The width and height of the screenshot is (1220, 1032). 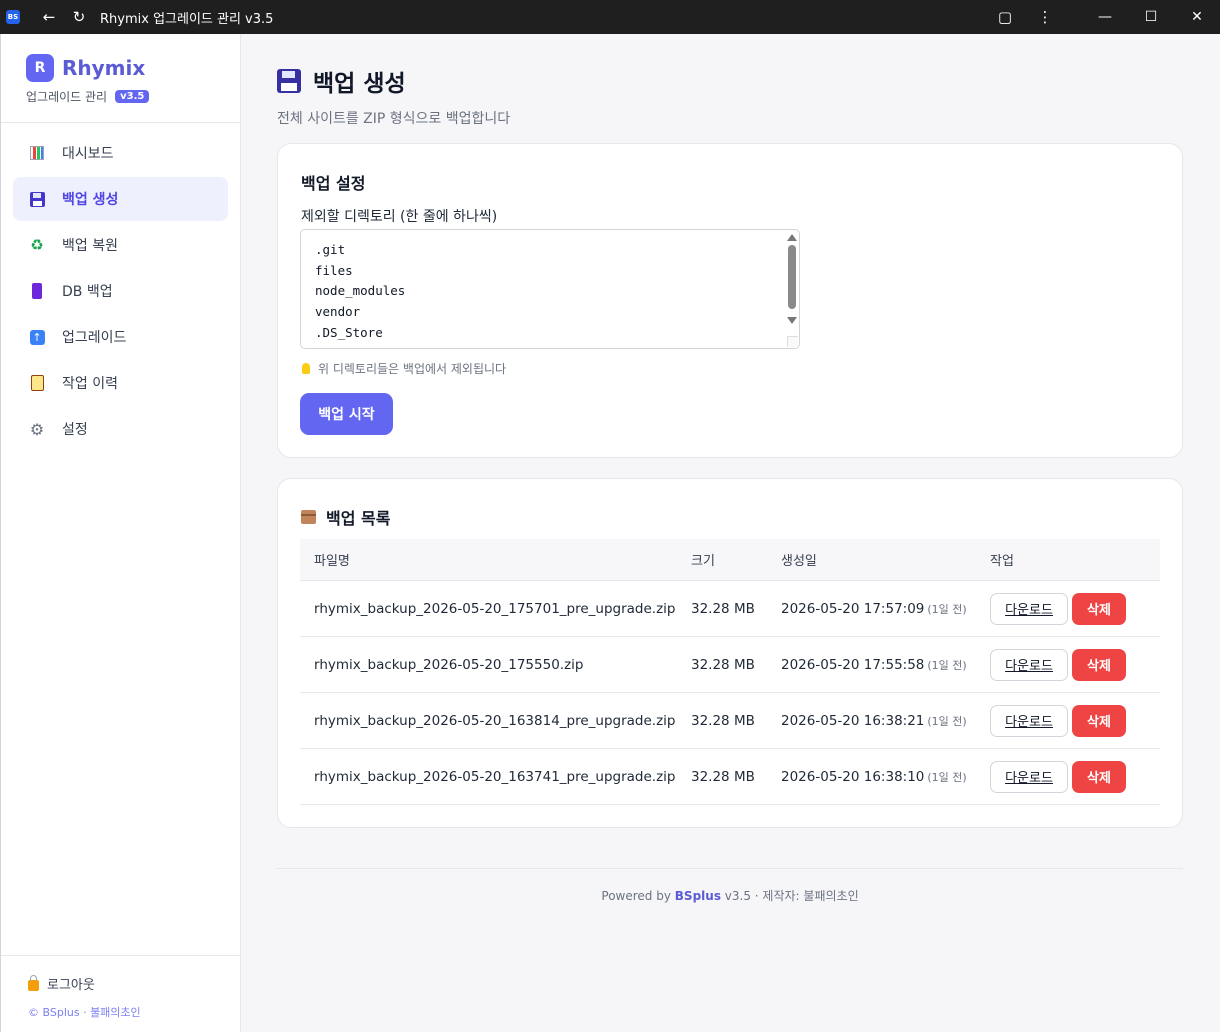 What do you see at coordinates (120, 429) in the screenshot?
I see `sidebar-item-settings: ⚙ 설정` at bounding box center [120, 429].